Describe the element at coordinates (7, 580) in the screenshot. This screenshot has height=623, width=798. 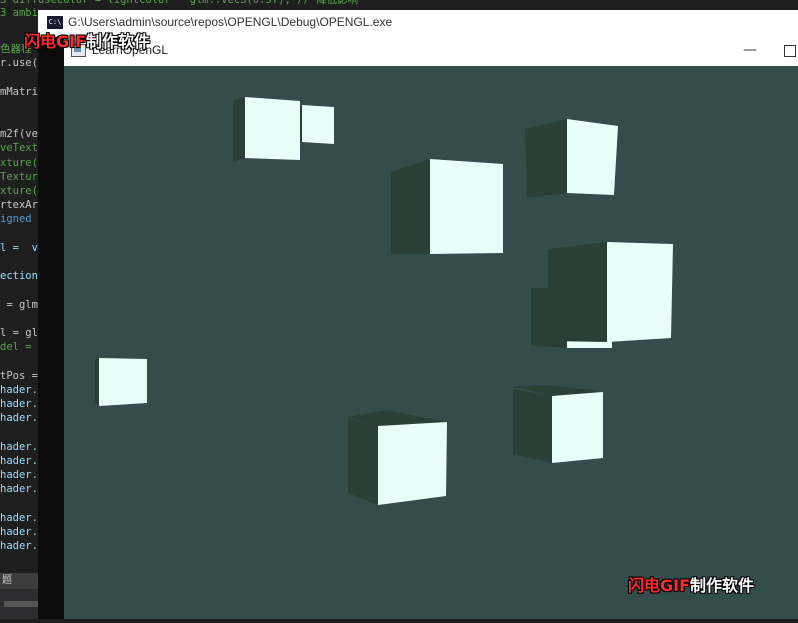
I see `editor-status-text: 题` at that location.